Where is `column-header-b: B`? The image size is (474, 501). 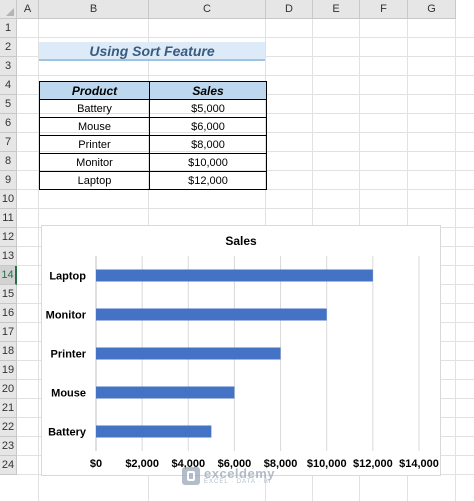
column-header-b: B is located at coordinates (94, 9).